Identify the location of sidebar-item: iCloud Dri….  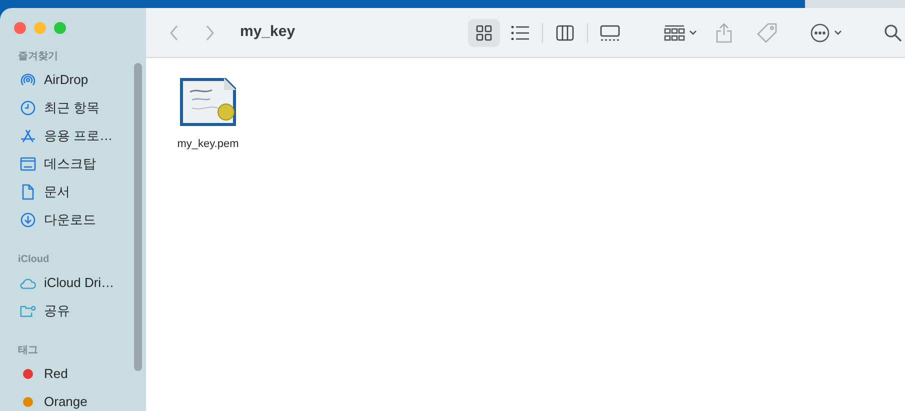
(79, 283).